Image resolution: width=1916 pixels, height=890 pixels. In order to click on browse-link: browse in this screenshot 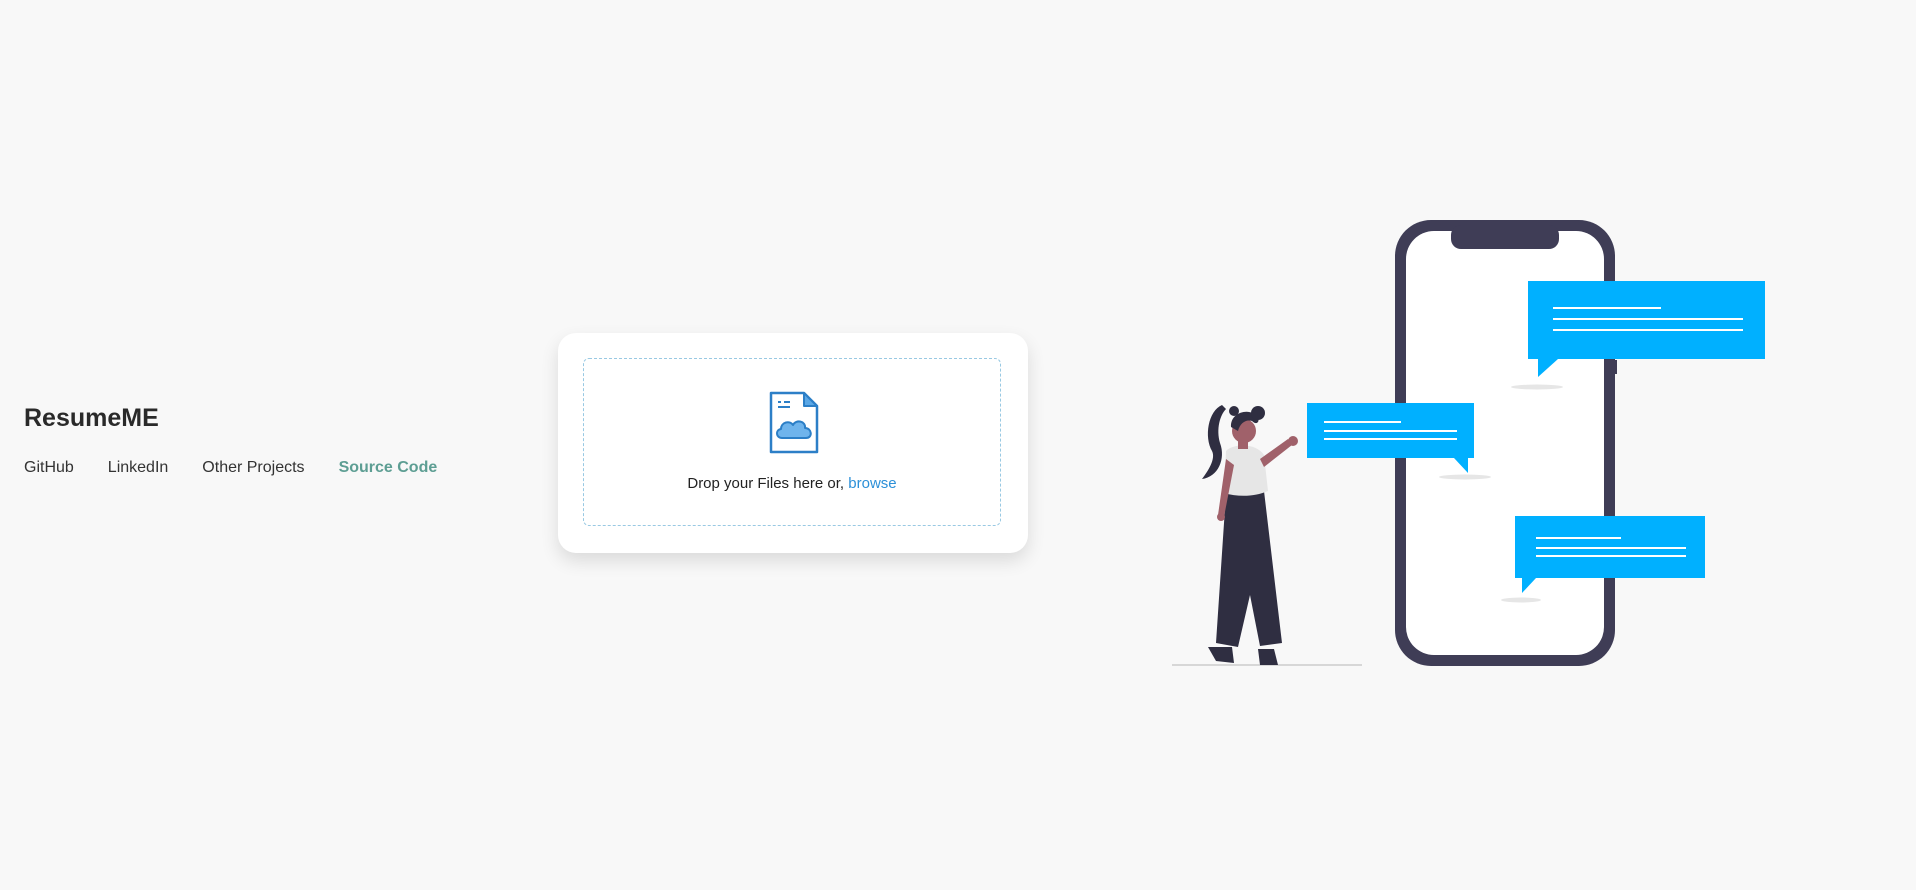, I will do `click(872, 483)`.